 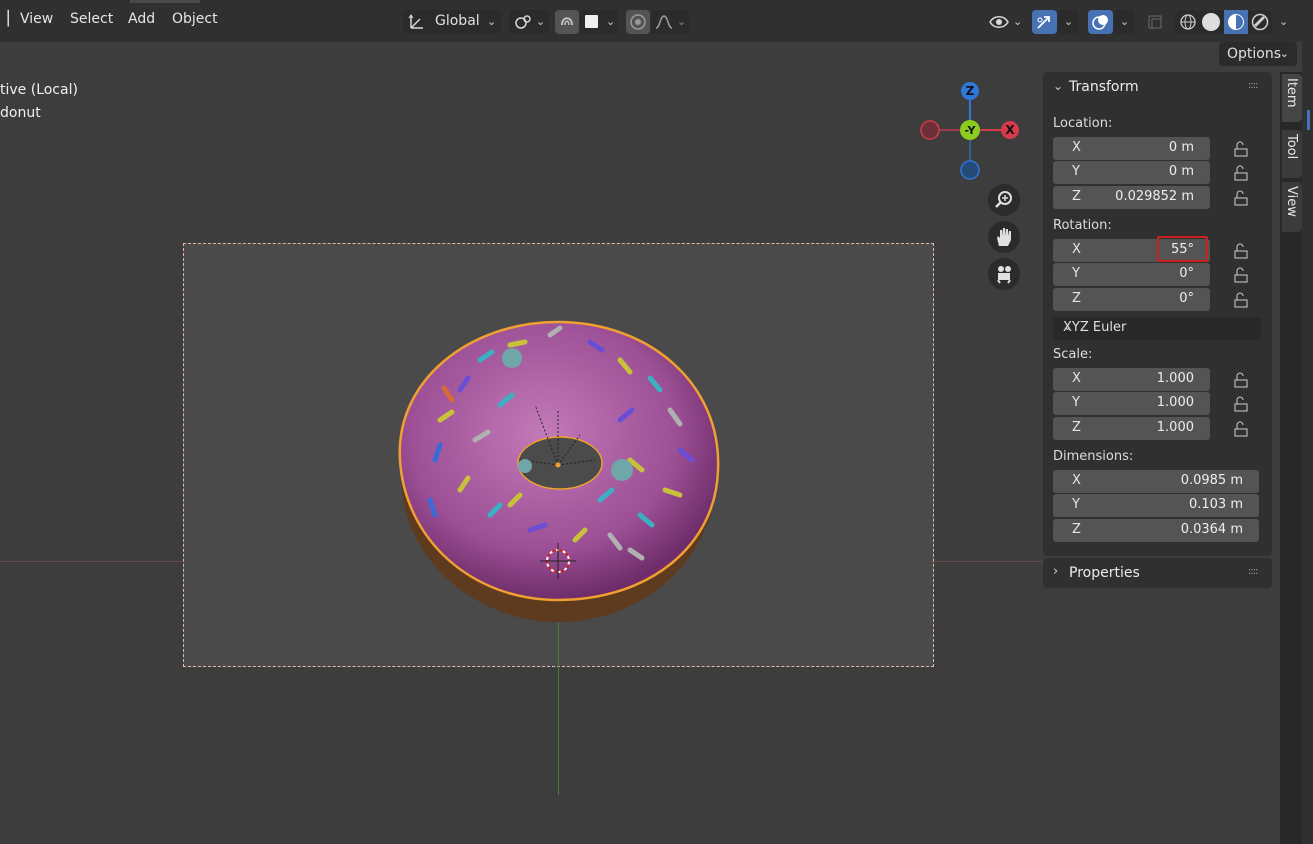 I want to click on gizmo-dropdown: ⌄, so click(x=1068, y=22).